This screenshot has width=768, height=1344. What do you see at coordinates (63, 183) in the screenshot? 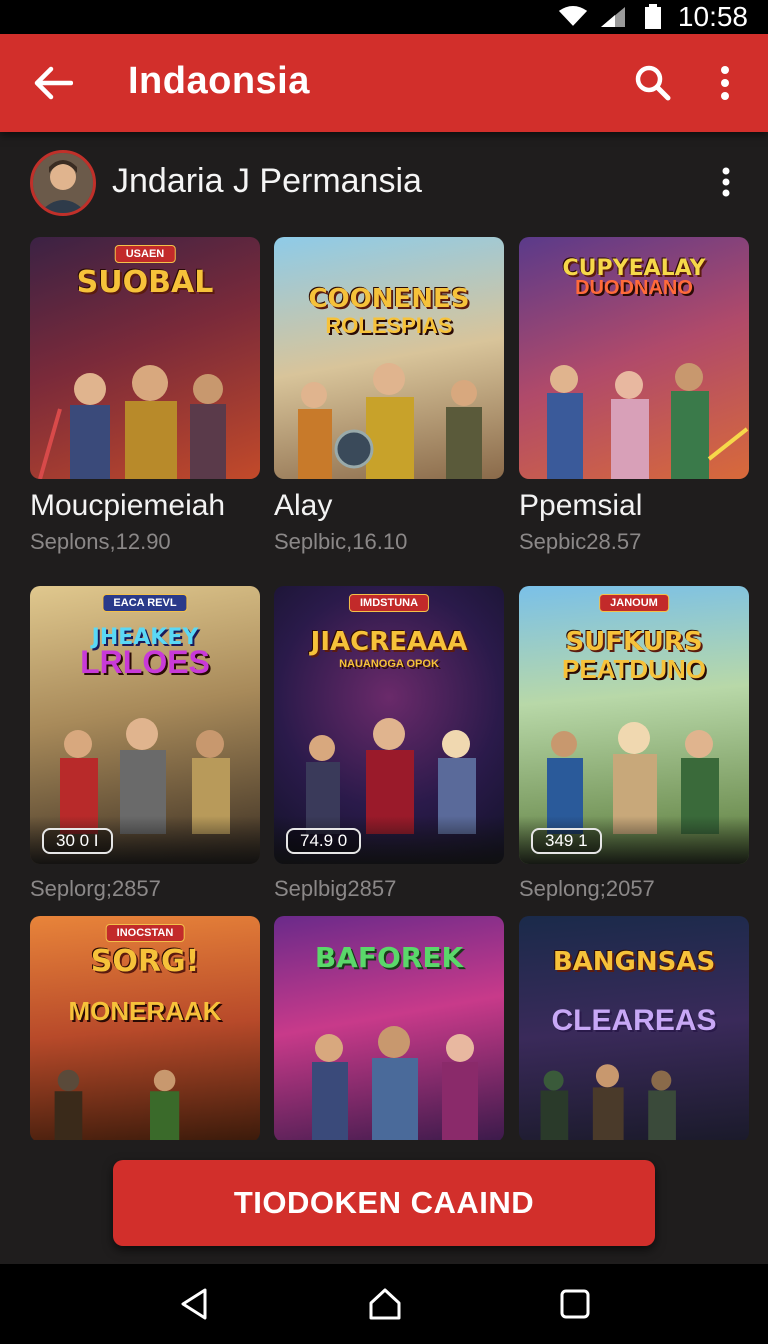
I see `avatar` at bounding box center [63, 183].